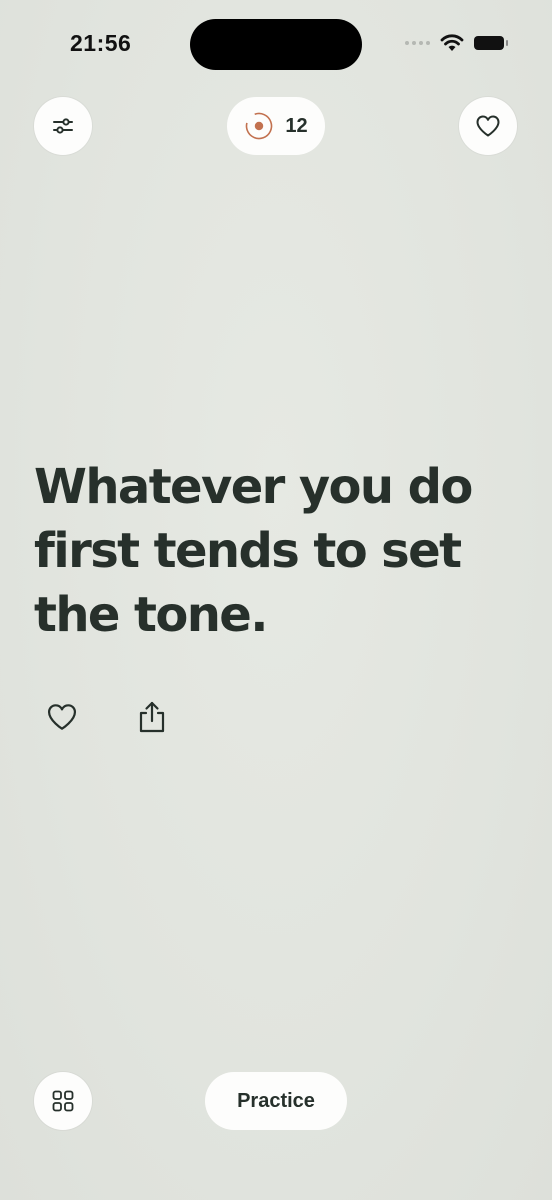 This screenshot has width=552, height=1200. I want to click on target-ring-icon, so click(259, 126).